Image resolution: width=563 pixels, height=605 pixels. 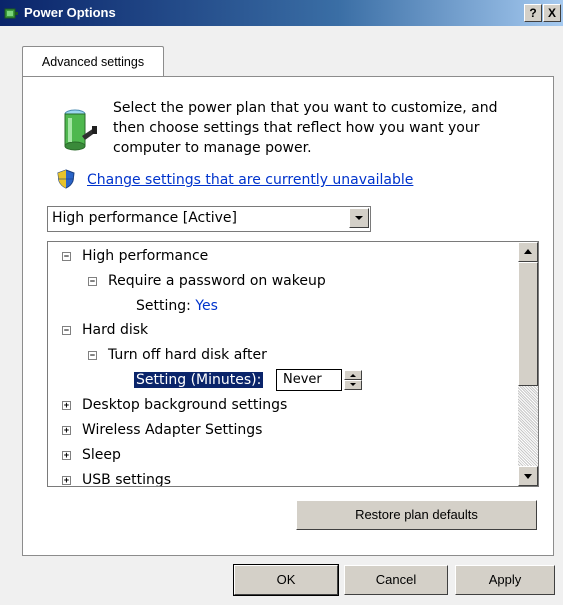 I want to click on scroll-thumb, so click(x=528, y=324).